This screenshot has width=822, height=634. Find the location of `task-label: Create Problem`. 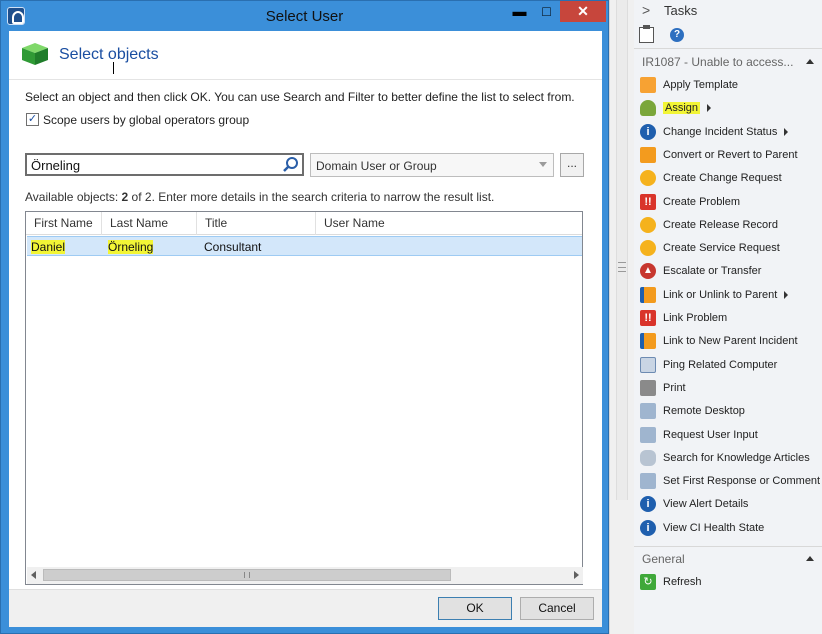

task-label: Create Problem is located at coordinates (702, 202).